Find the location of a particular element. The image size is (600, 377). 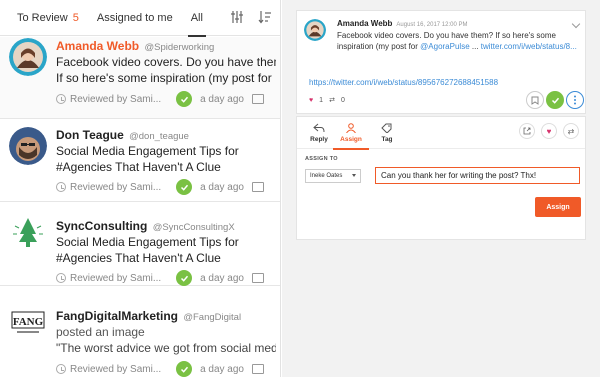

author-handle: @Spiderworking is located at coordinates (179, 47).